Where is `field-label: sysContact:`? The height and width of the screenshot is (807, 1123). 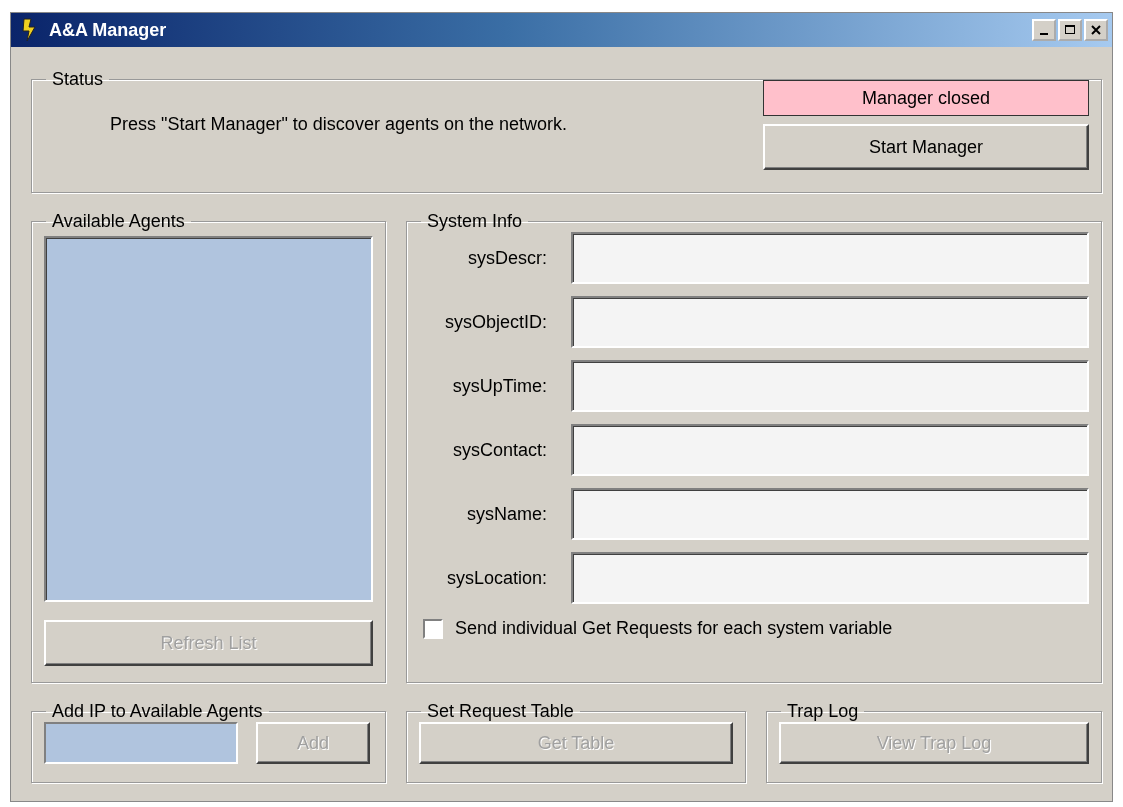 field-label: sysContact: is located at coordinates (499, 450).